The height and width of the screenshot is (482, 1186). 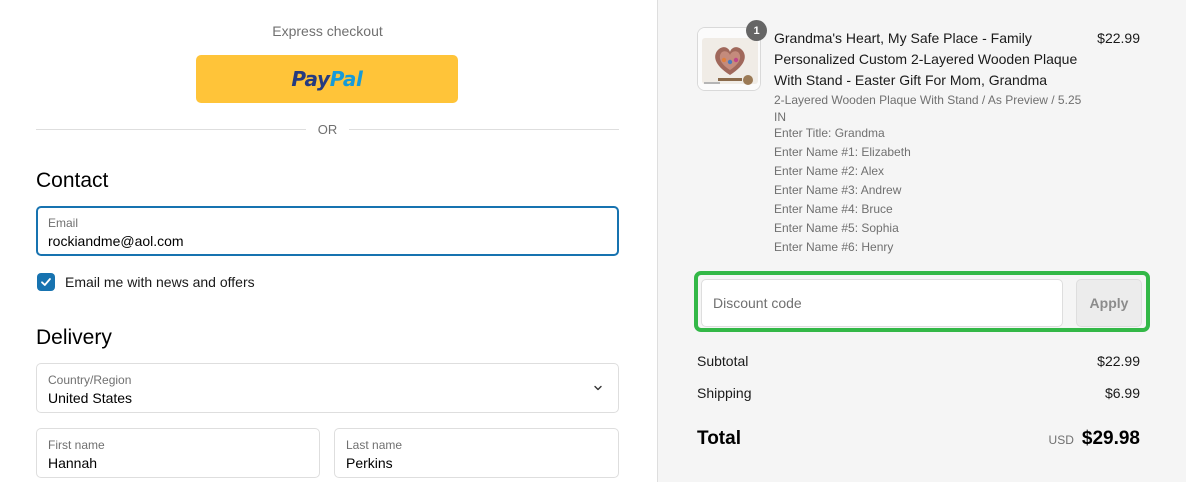 I want to click on newsletter-option: Email me with news and offers, so click(x=146, y=282).